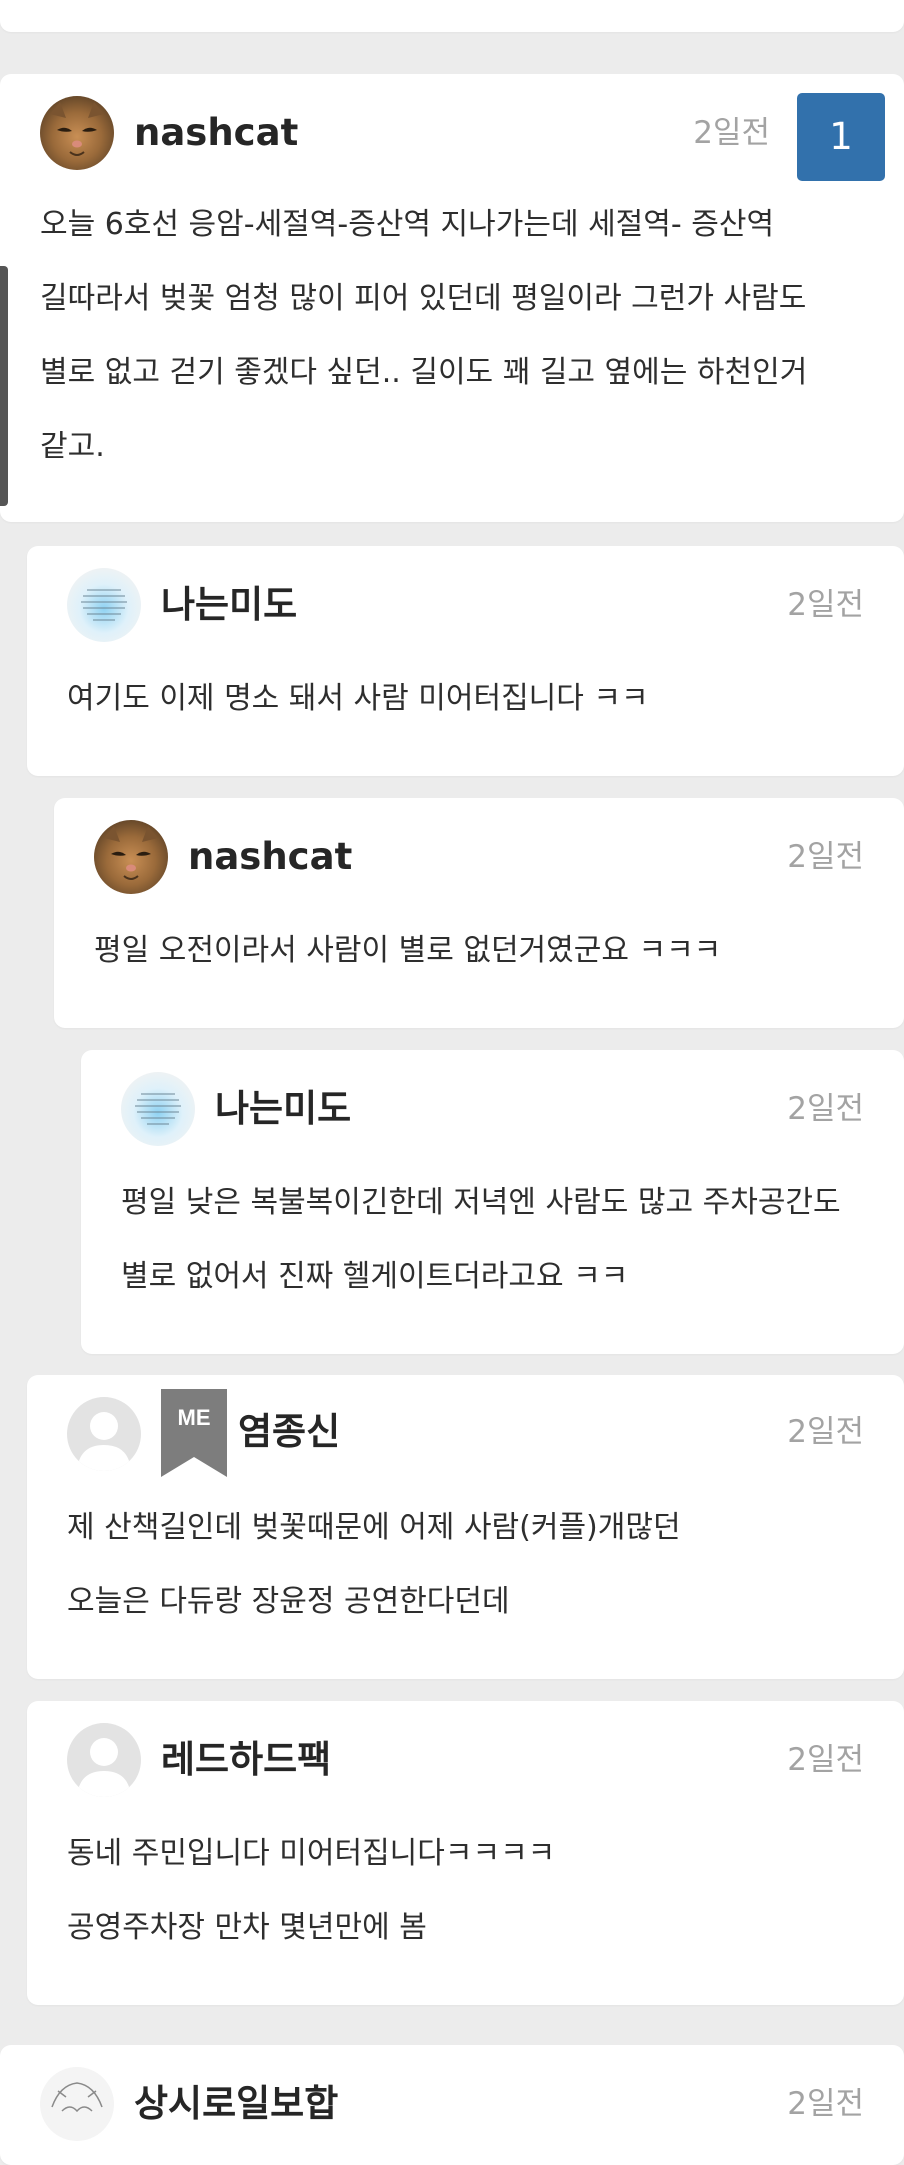 The image size is (904, 2165). I want to click on comment-line: 오늘은 다듀랑 장윤정 공연한다던데, so click(288, 1601).